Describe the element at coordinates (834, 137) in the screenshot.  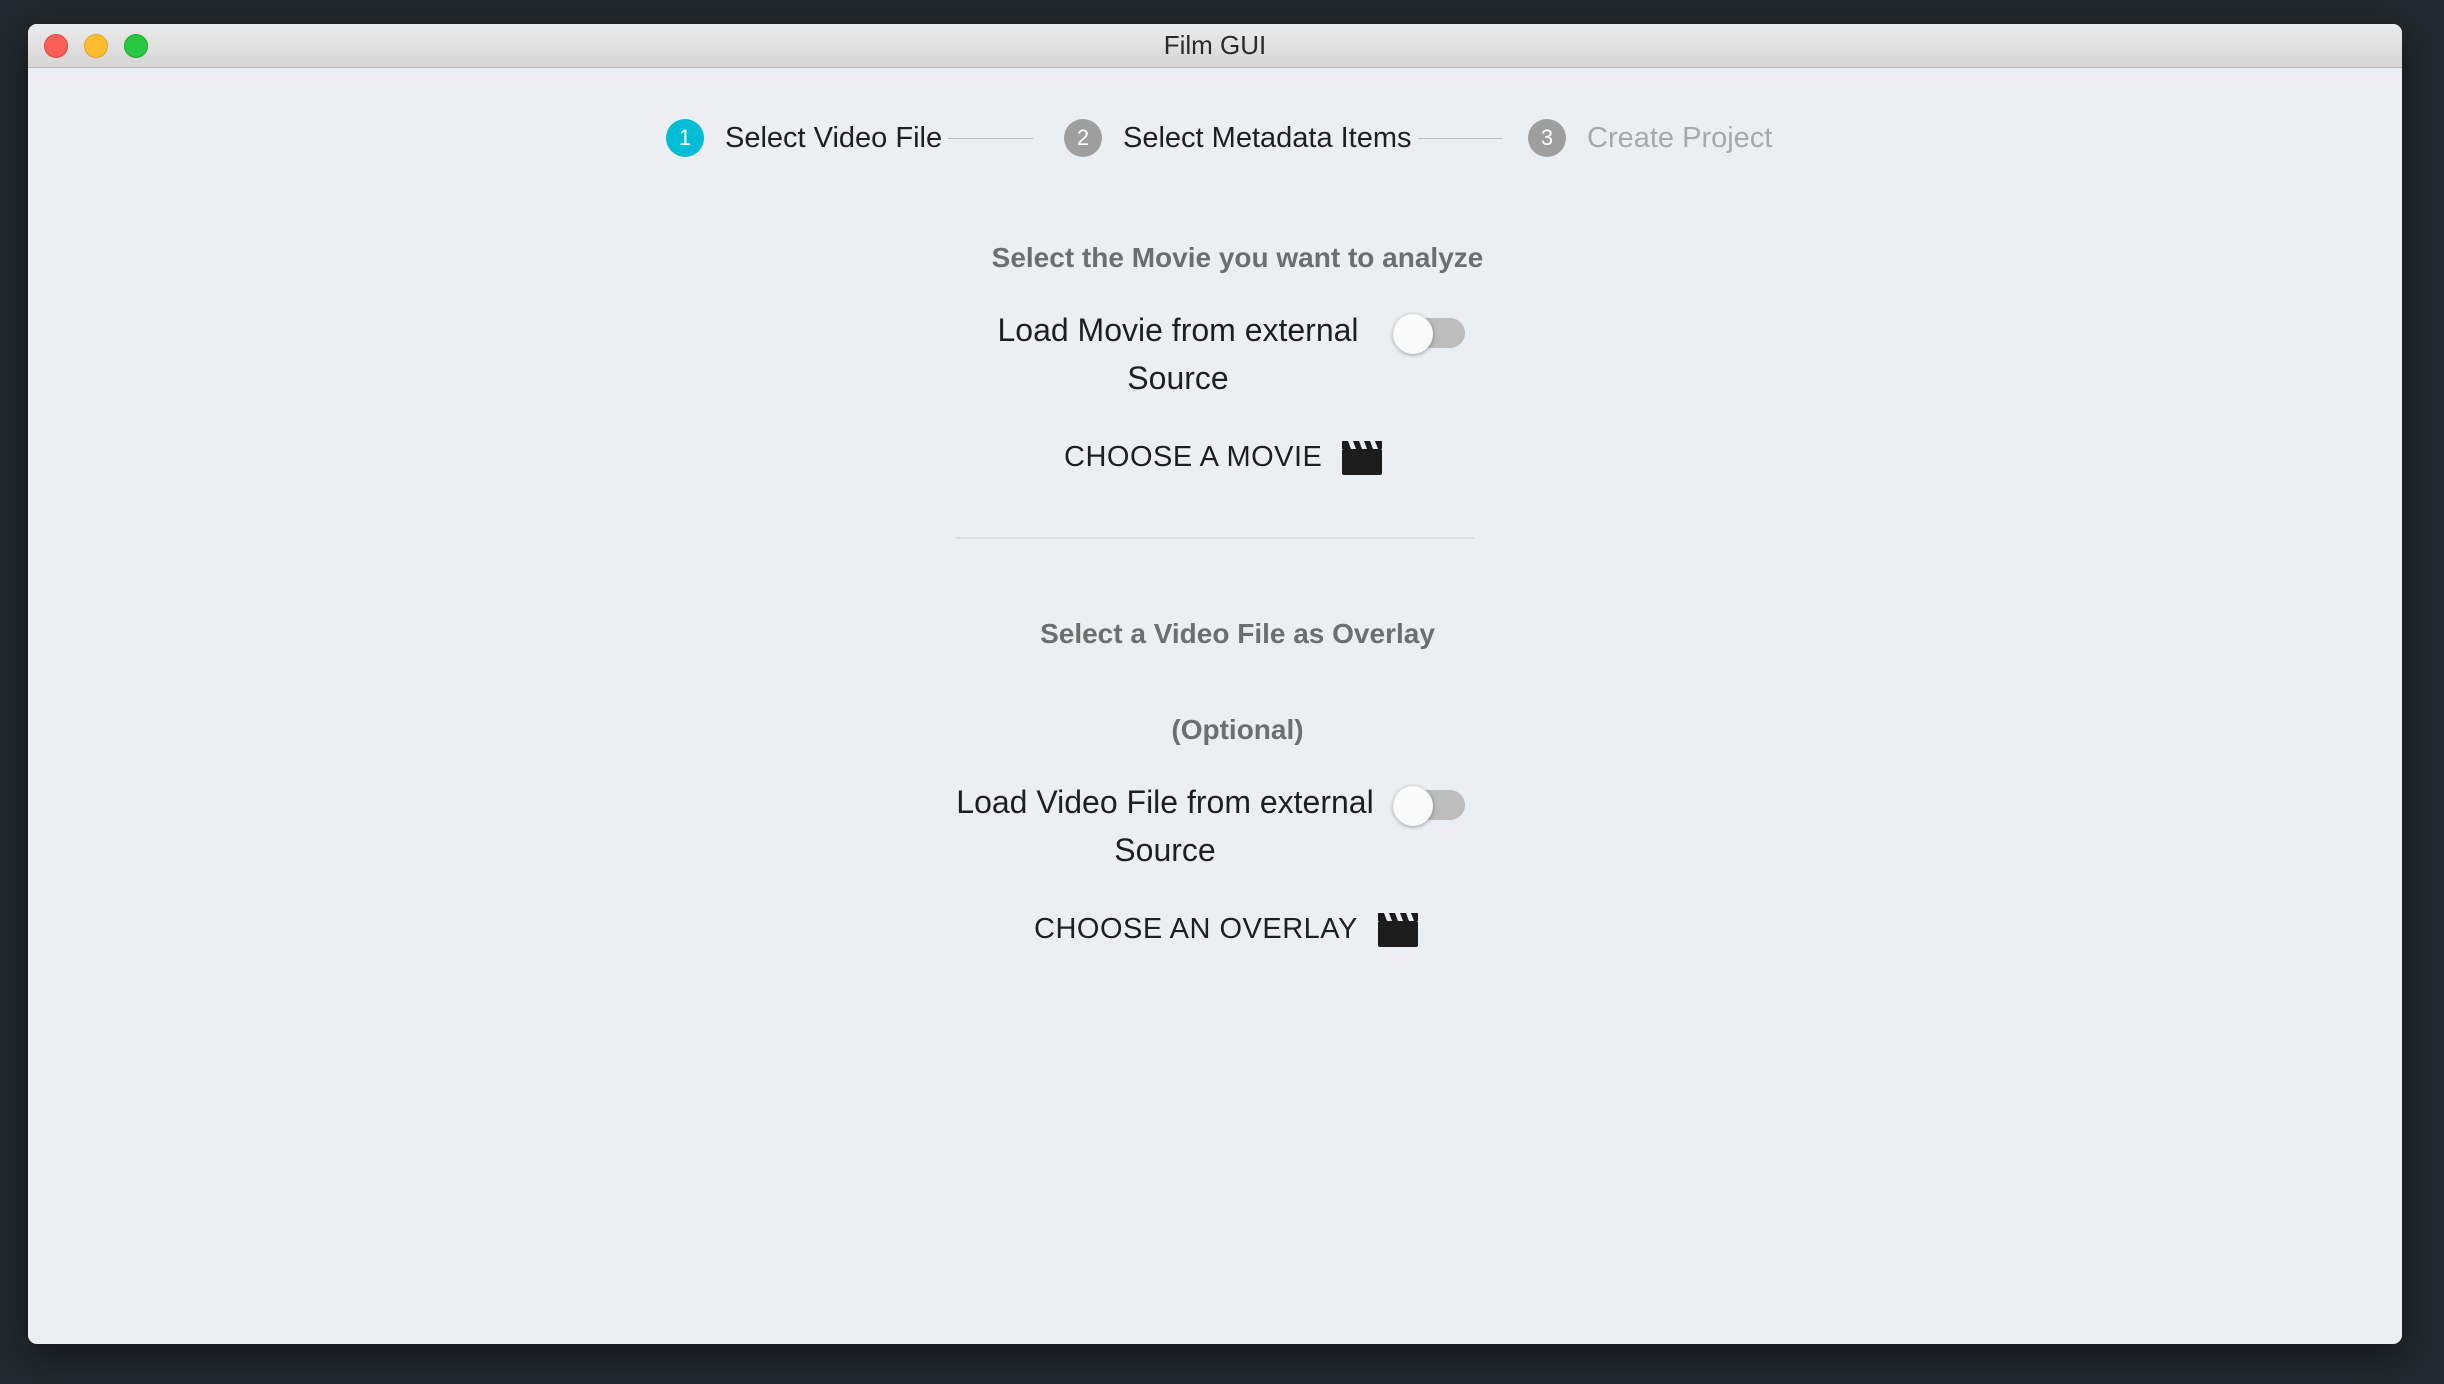
I see `step-label: Select Video File` at that location.